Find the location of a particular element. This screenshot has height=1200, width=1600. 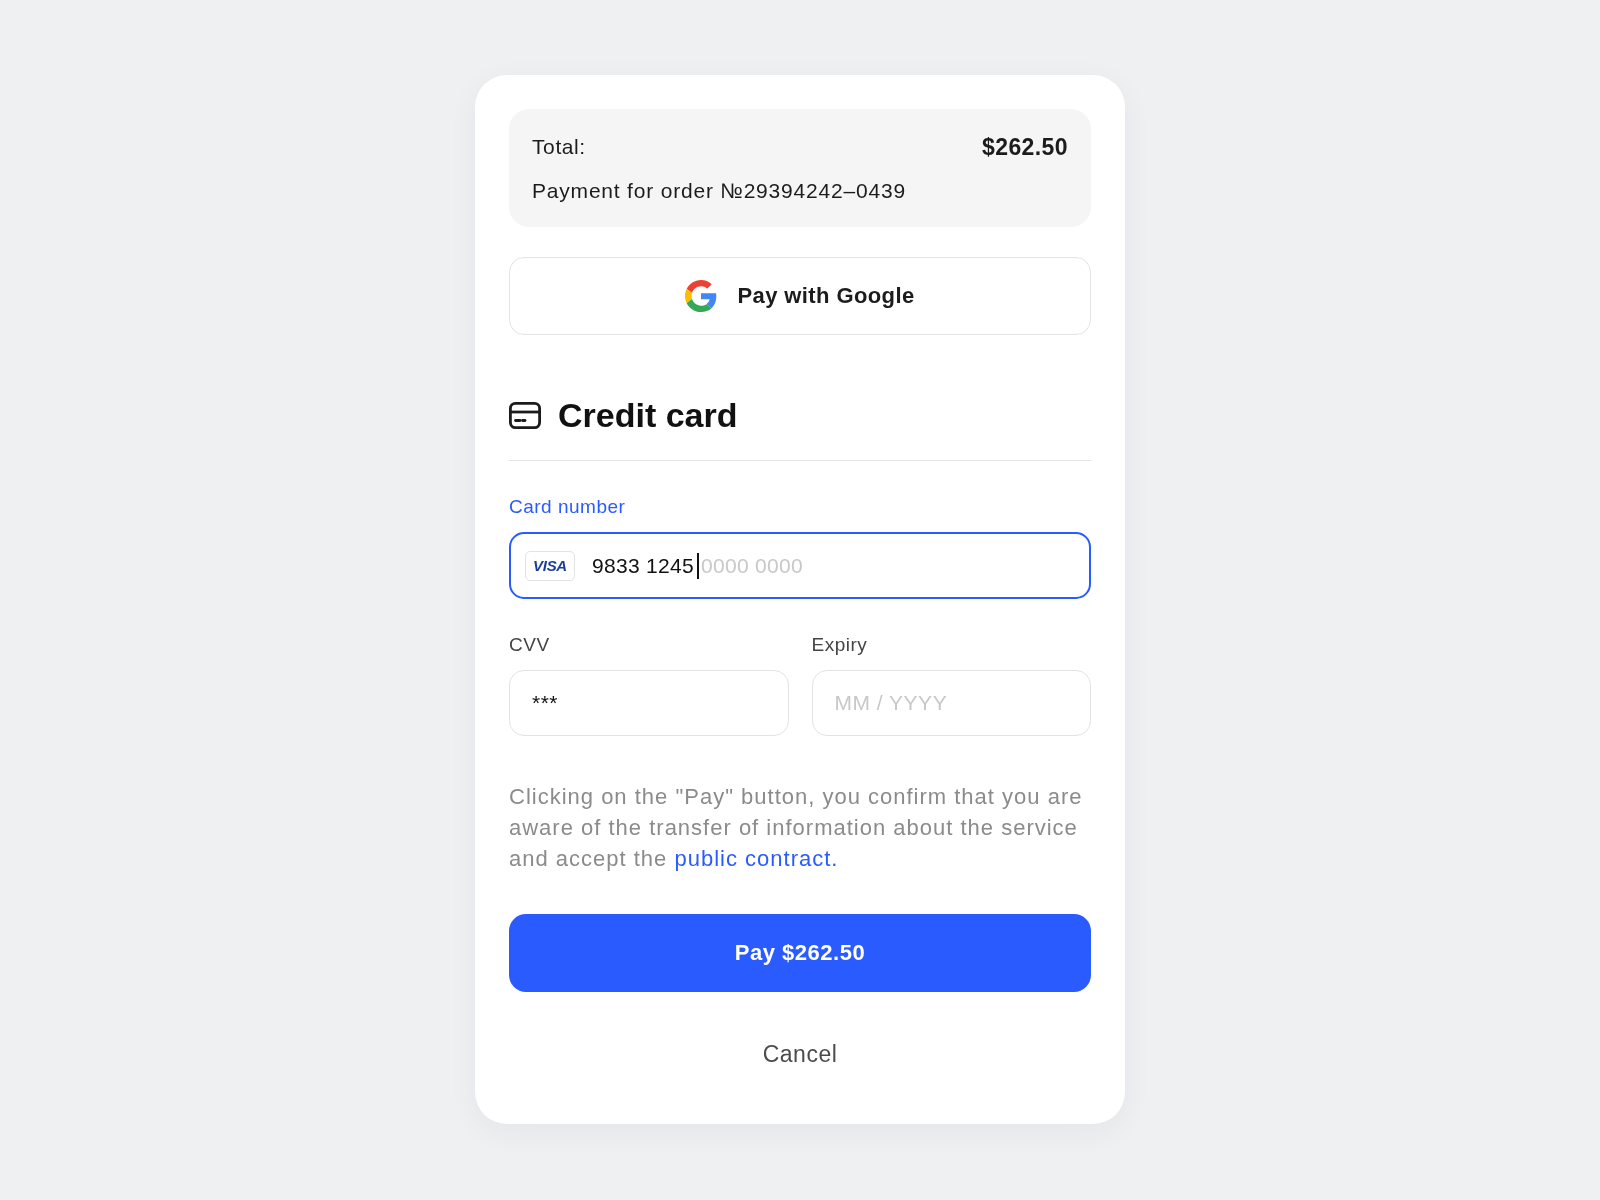

google-logo-icon is located at coordinates (701, 296).